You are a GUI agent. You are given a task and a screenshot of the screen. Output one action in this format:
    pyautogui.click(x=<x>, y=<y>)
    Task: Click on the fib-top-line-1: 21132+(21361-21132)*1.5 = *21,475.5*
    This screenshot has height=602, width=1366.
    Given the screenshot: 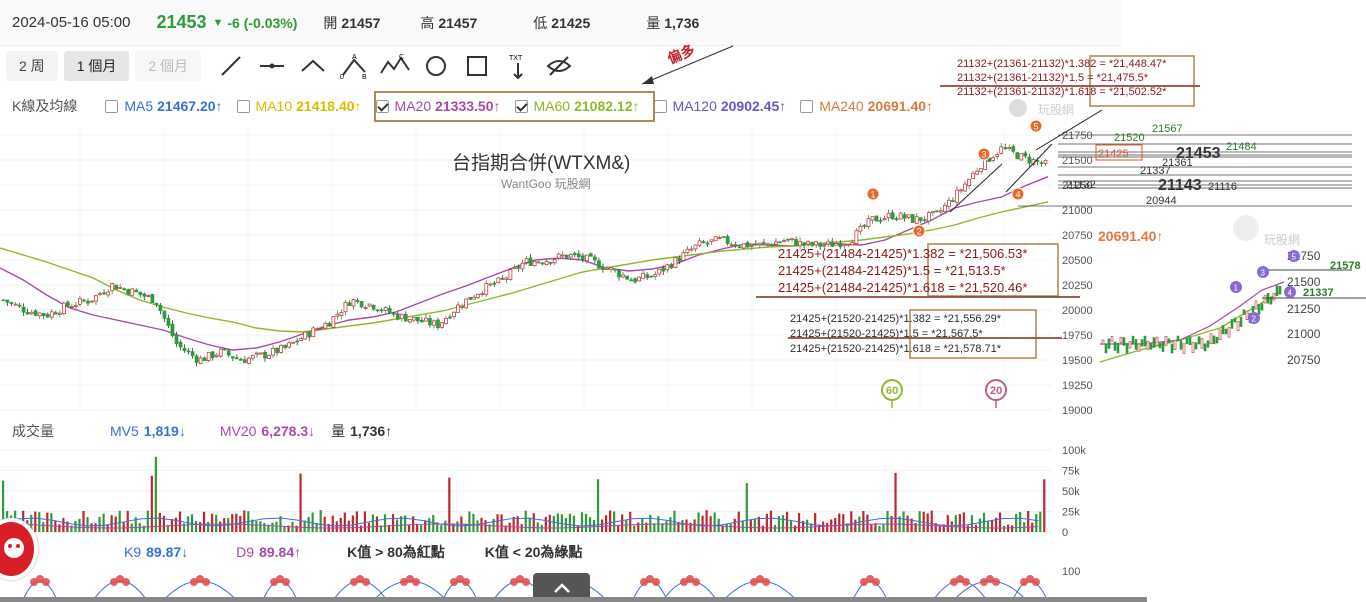 What is the action you would take?
    pyautogui.click(x=1053, y=78)
    